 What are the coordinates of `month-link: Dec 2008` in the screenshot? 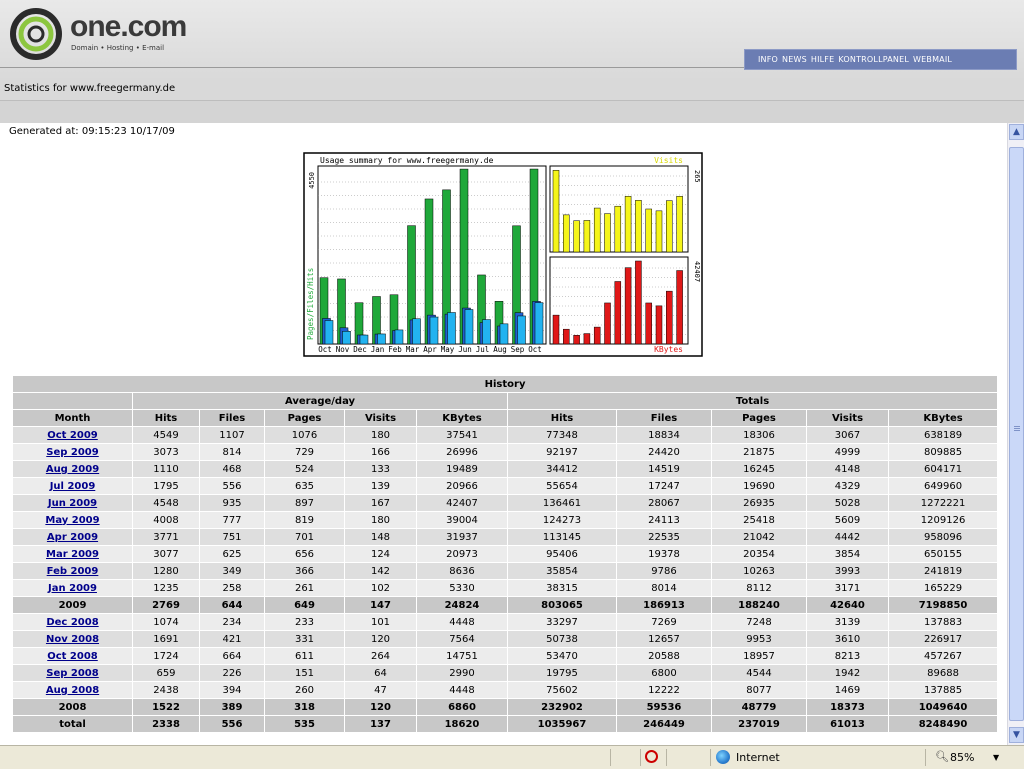 It's located at (72, 622).